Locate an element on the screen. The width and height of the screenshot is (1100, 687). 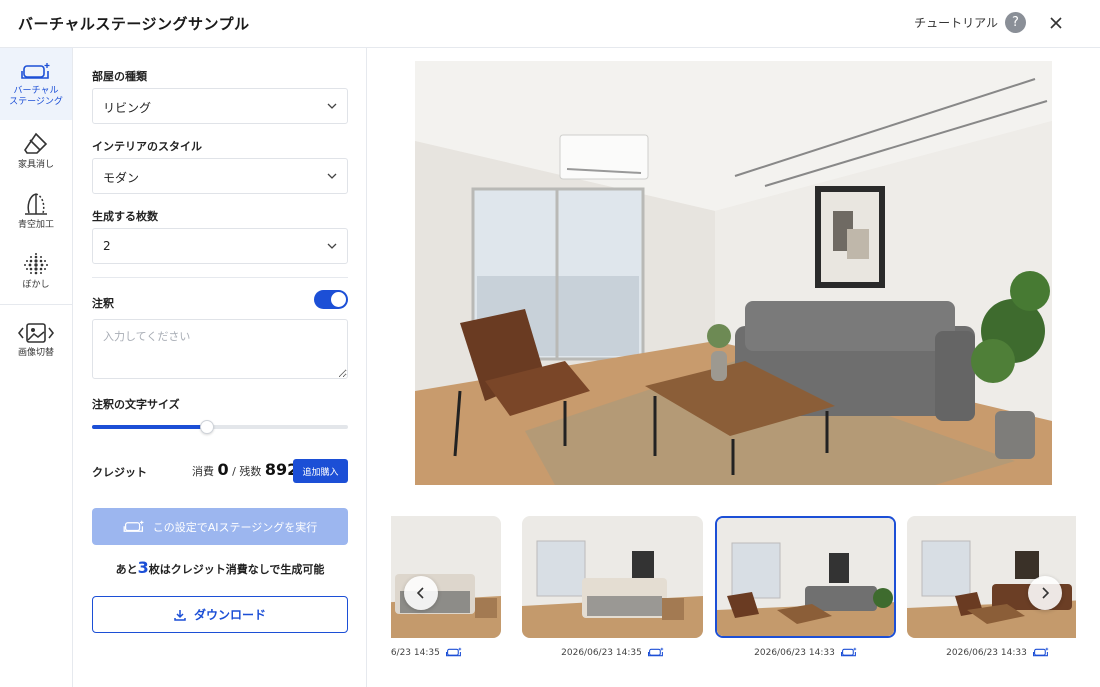
free-remaining-note: あと3枚はクレジット消費なしで生成可能 is located at coordinates (220, 567).